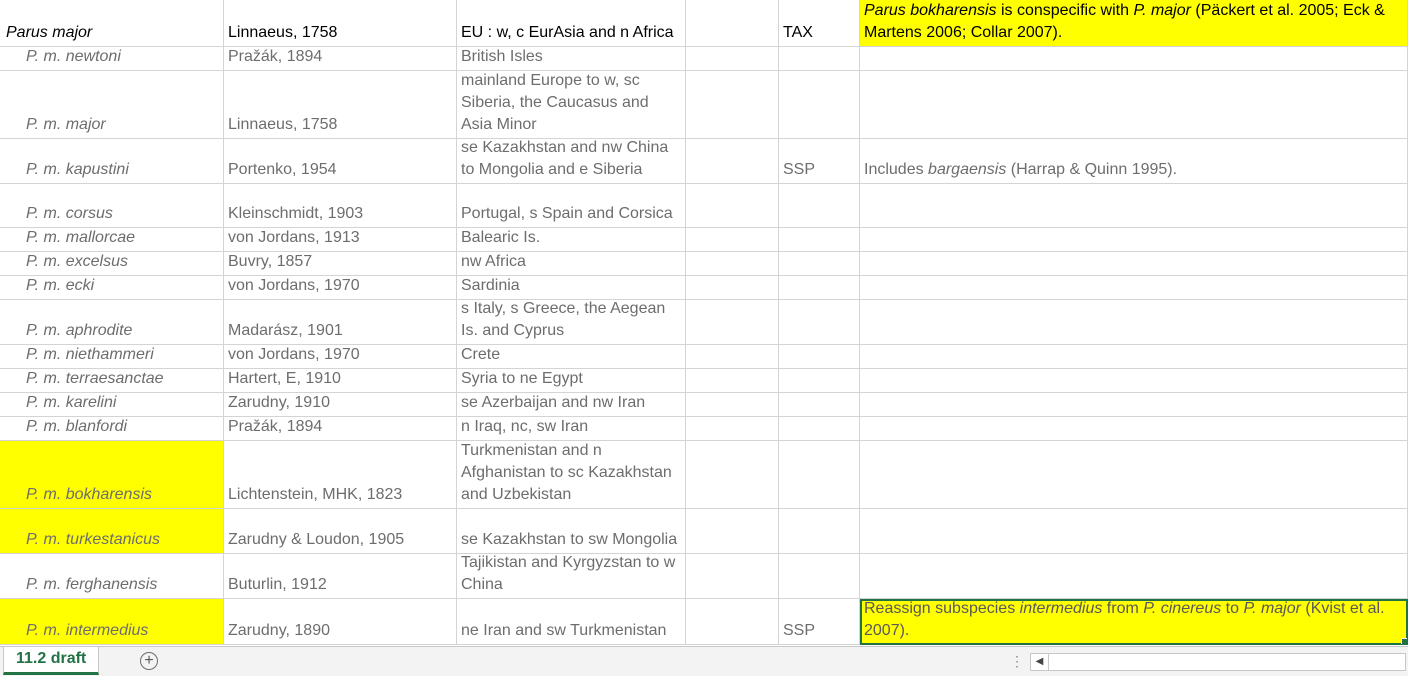 The height and width of the screenshot is (676, 1408). I want to click on plus-circle-icon: +, so click(149, 661).